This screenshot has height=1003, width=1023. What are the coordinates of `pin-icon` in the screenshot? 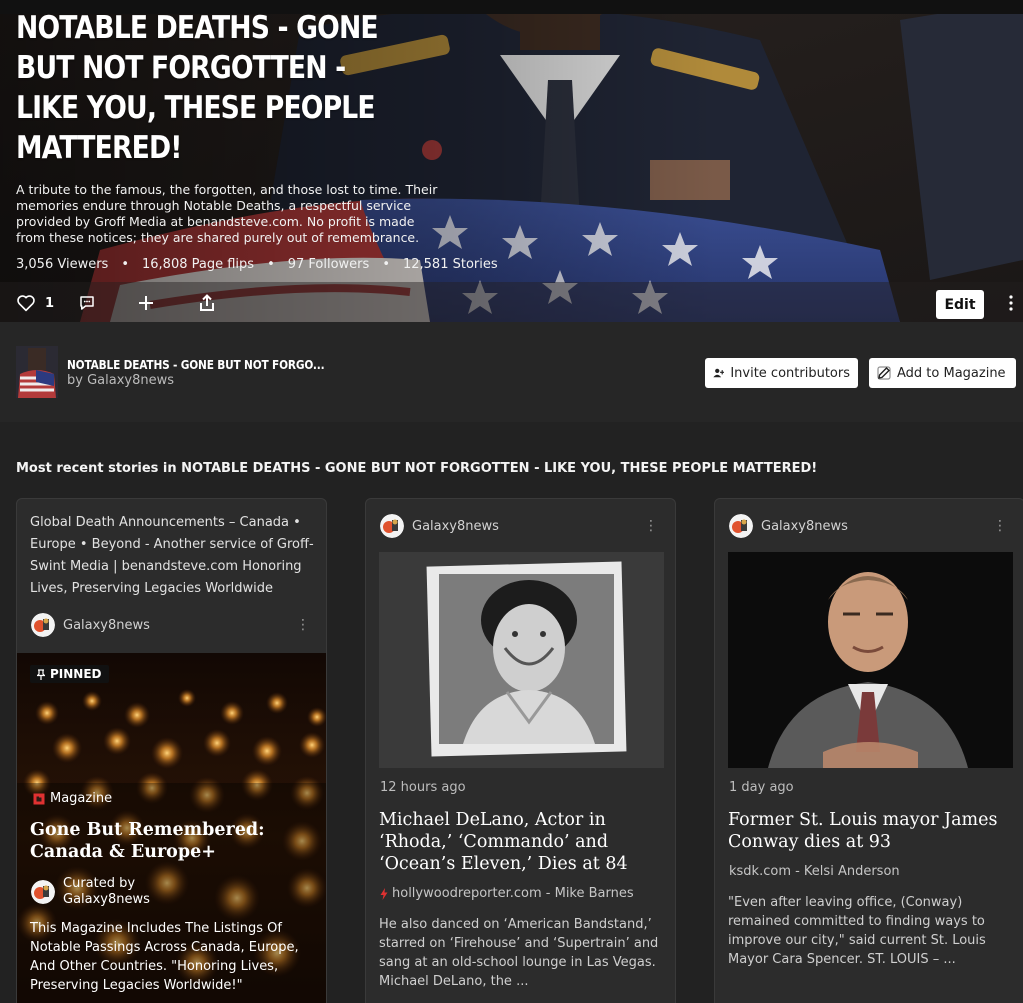 It's located at (41, 674).